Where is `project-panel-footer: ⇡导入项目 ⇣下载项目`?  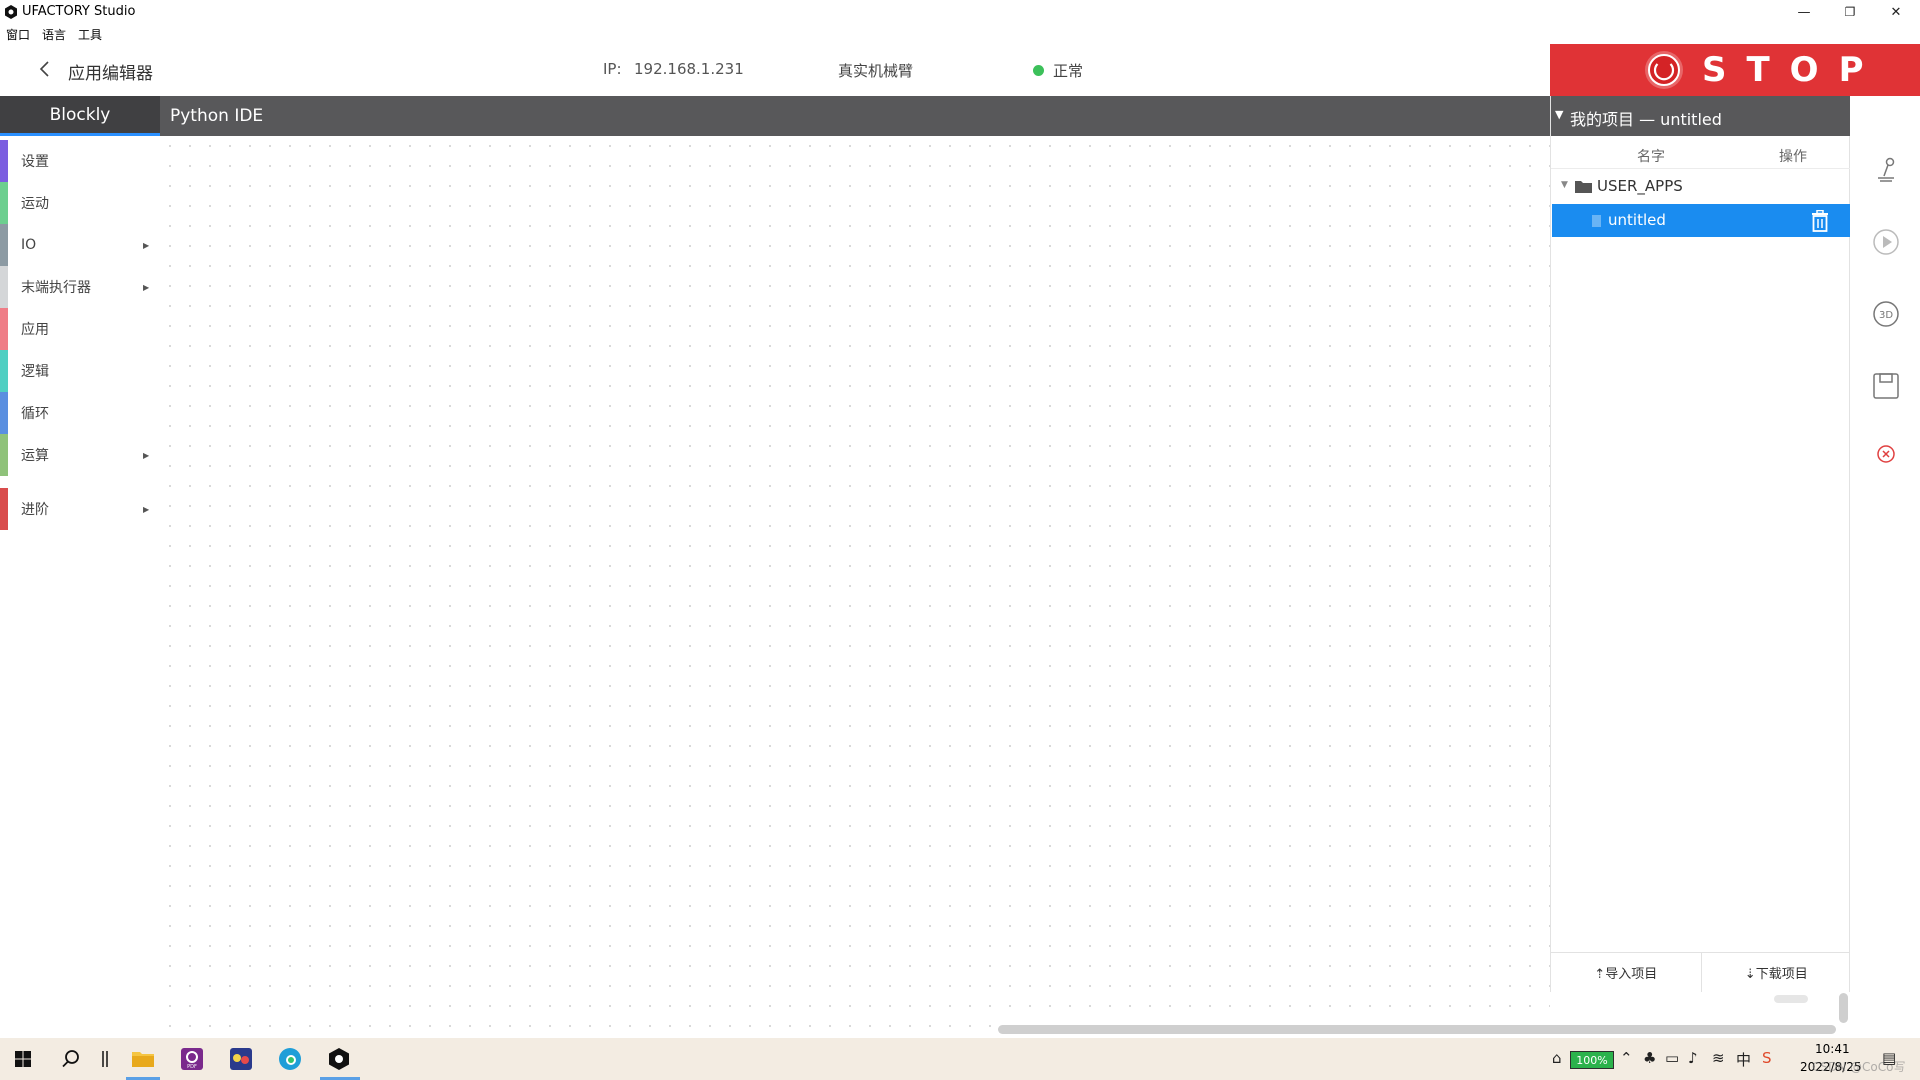
project-panel-footer: ⇡导入项目 ⇣下载项目 is located at coordinates (1701, 972).